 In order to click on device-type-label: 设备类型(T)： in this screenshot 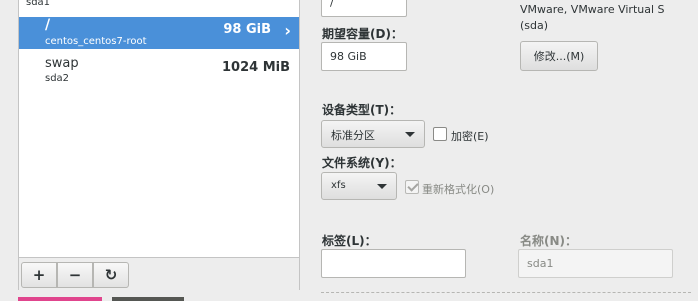, I will do `click(362, 110)`.